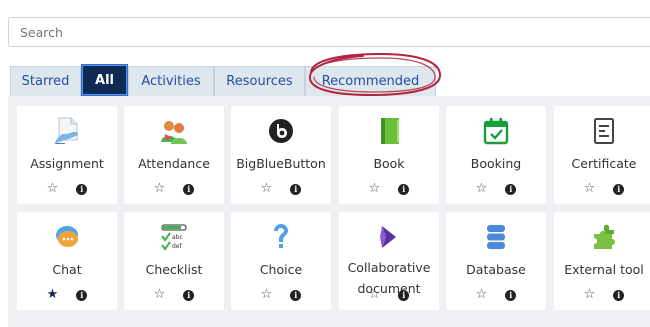 The width and height of the screenshot is (650, 327). Describe the element at coordinates (104, 80) in the screenshot. I see `tab-all: All` at that location.